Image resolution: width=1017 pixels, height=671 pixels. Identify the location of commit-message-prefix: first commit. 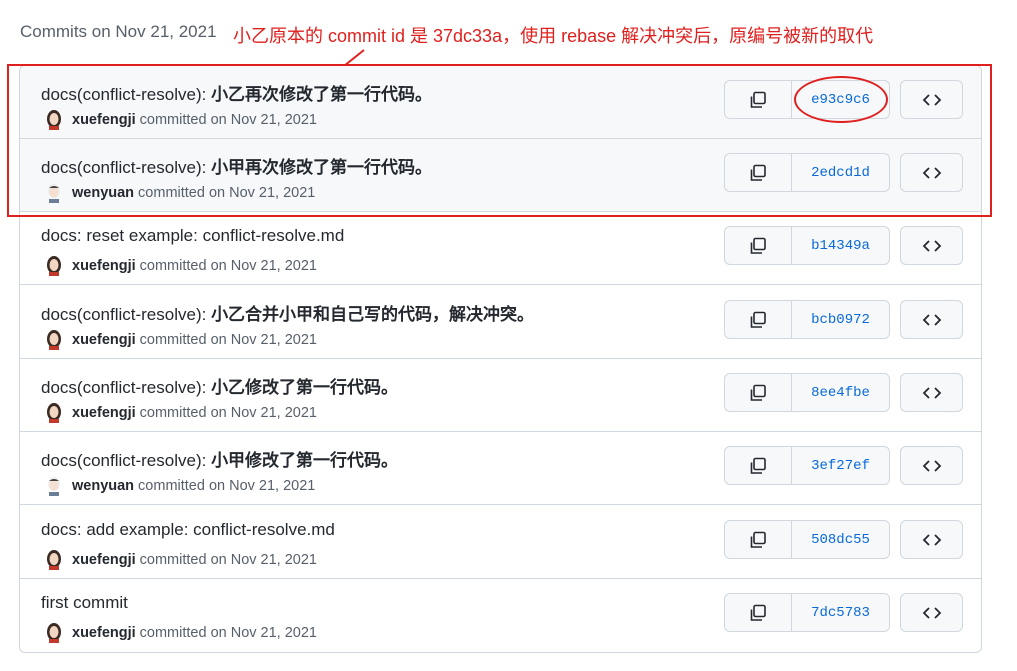
(84, 602).